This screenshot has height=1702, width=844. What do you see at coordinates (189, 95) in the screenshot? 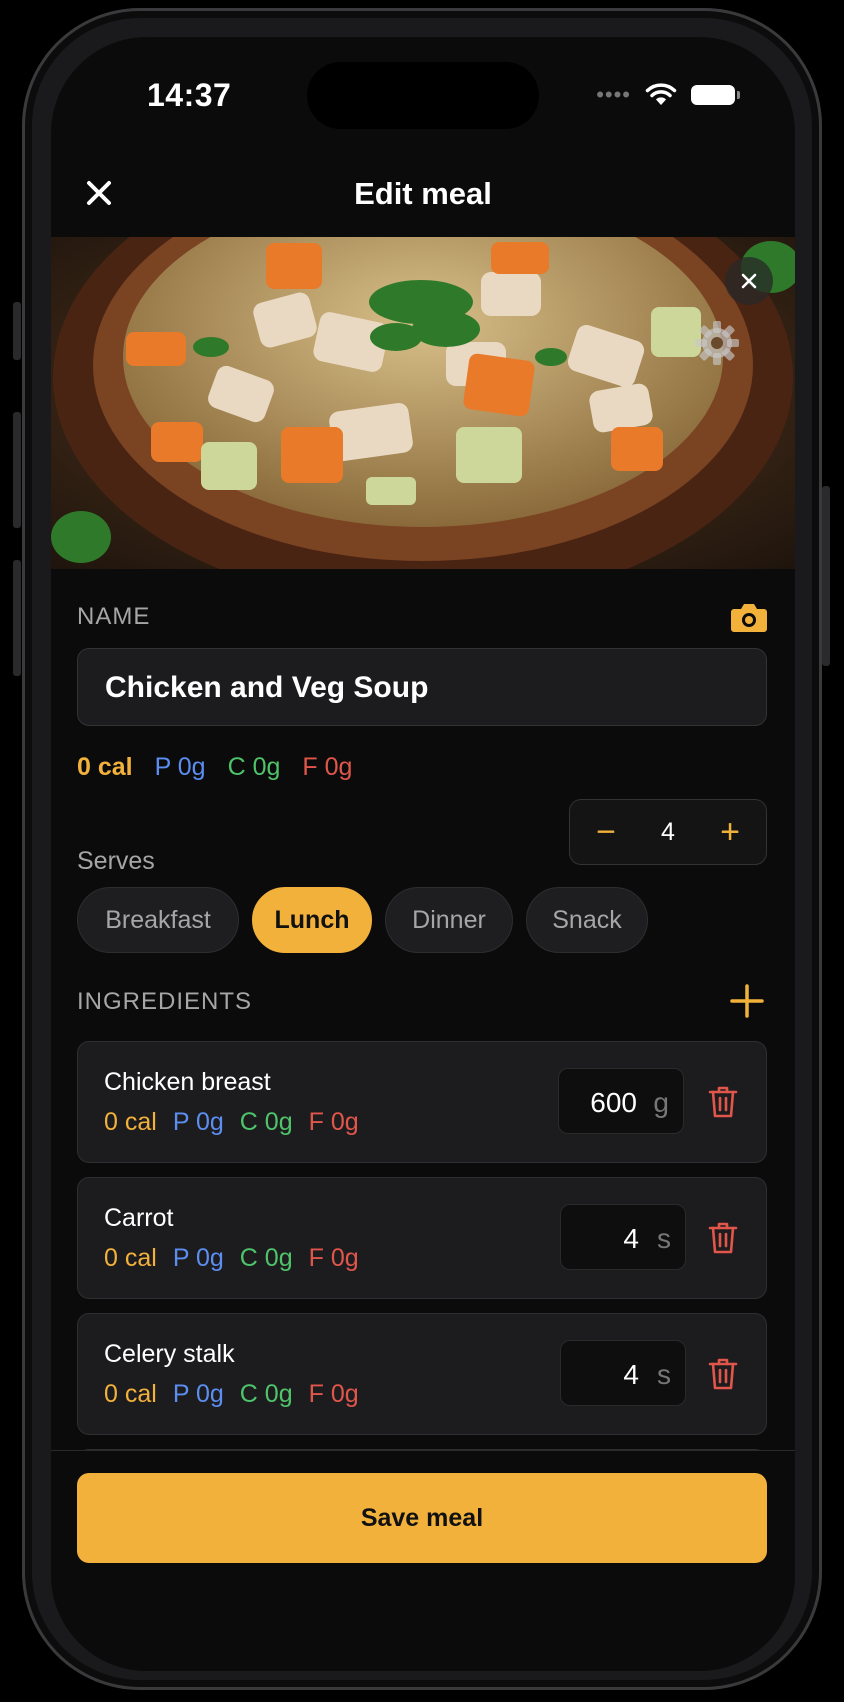
I see `status-time: 14:37` at bounding box center [189, 95].